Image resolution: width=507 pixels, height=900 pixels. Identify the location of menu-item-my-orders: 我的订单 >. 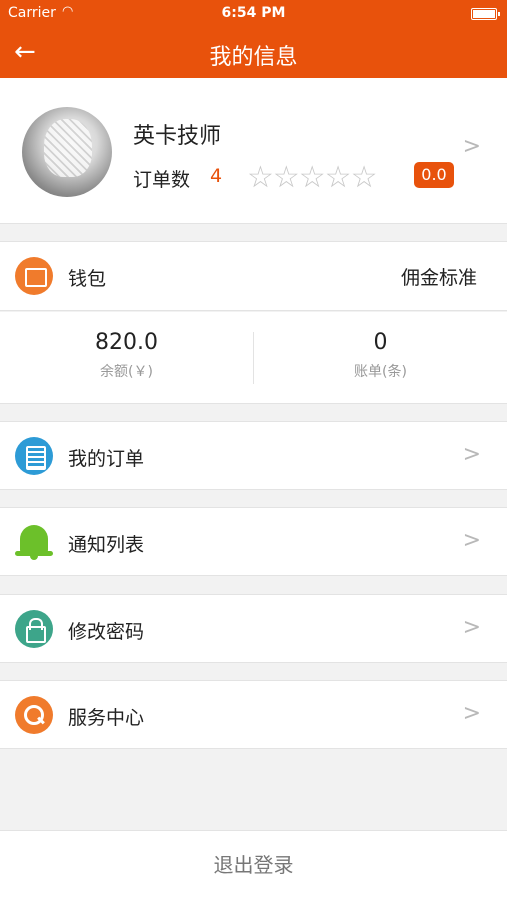
(253, 455).